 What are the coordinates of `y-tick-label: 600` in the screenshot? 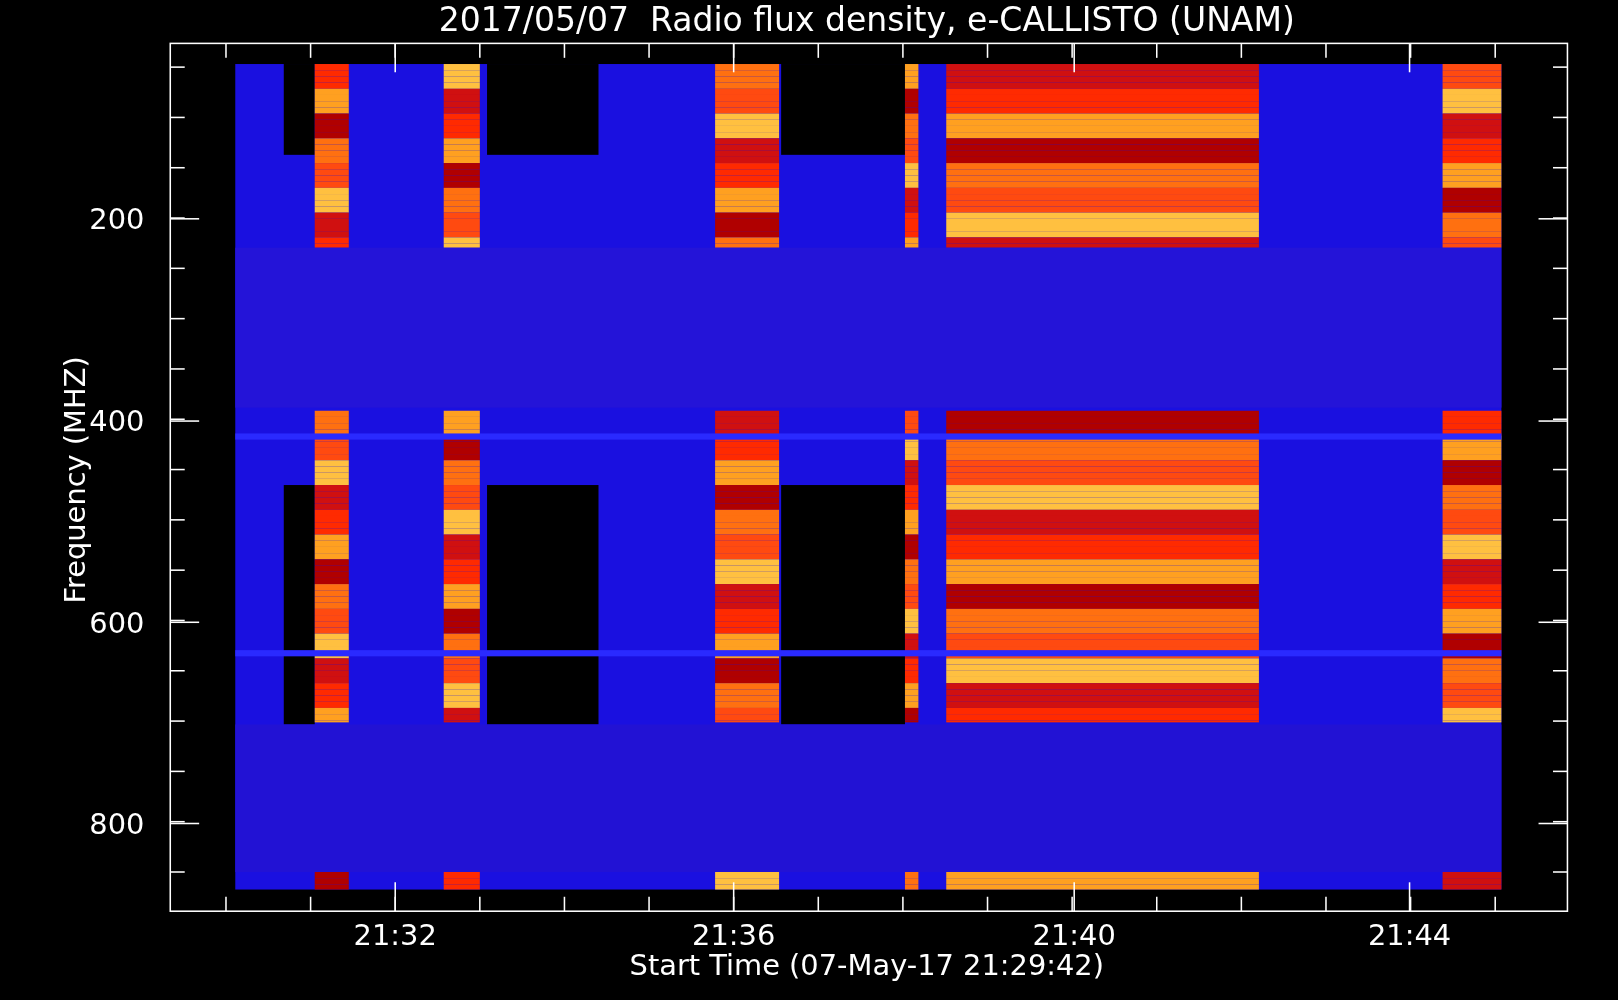 It's located at (117, 622).